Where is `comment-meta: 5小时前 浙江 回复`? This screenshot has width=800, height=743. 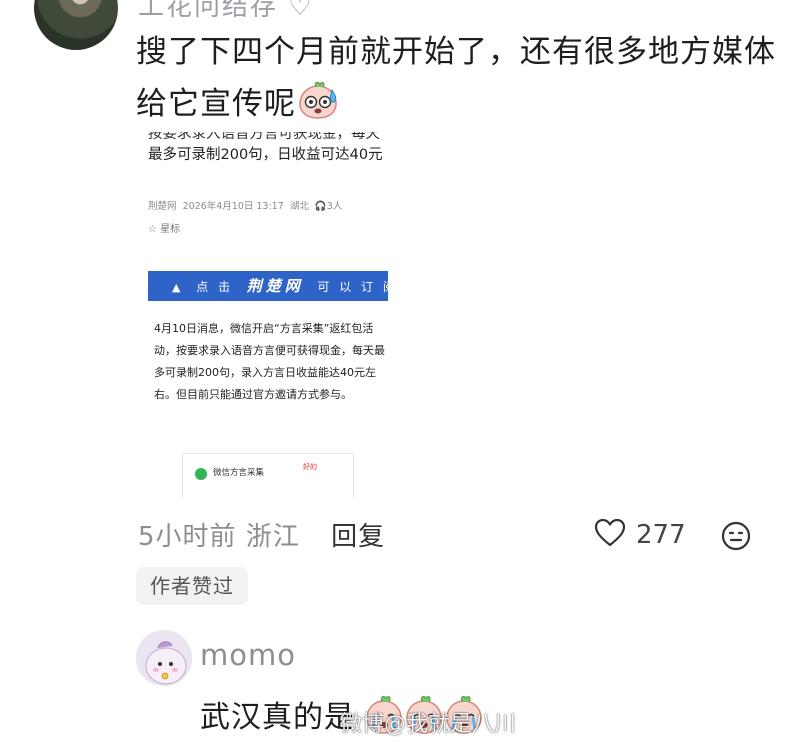 comment-meta: 5小时前 浙江 回复 is located at coordinates (261, 534).